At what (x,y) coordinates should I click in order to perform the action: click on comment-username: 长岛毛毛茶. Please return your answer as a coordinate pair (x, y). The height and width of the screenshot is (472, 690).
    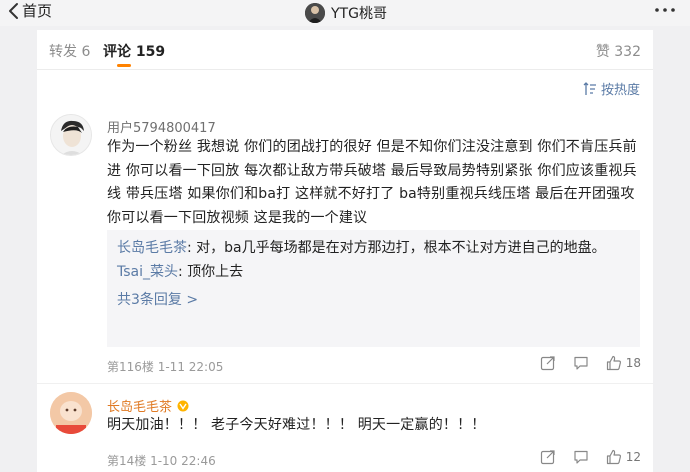
    Looking at the image, I should click on (148, 405).